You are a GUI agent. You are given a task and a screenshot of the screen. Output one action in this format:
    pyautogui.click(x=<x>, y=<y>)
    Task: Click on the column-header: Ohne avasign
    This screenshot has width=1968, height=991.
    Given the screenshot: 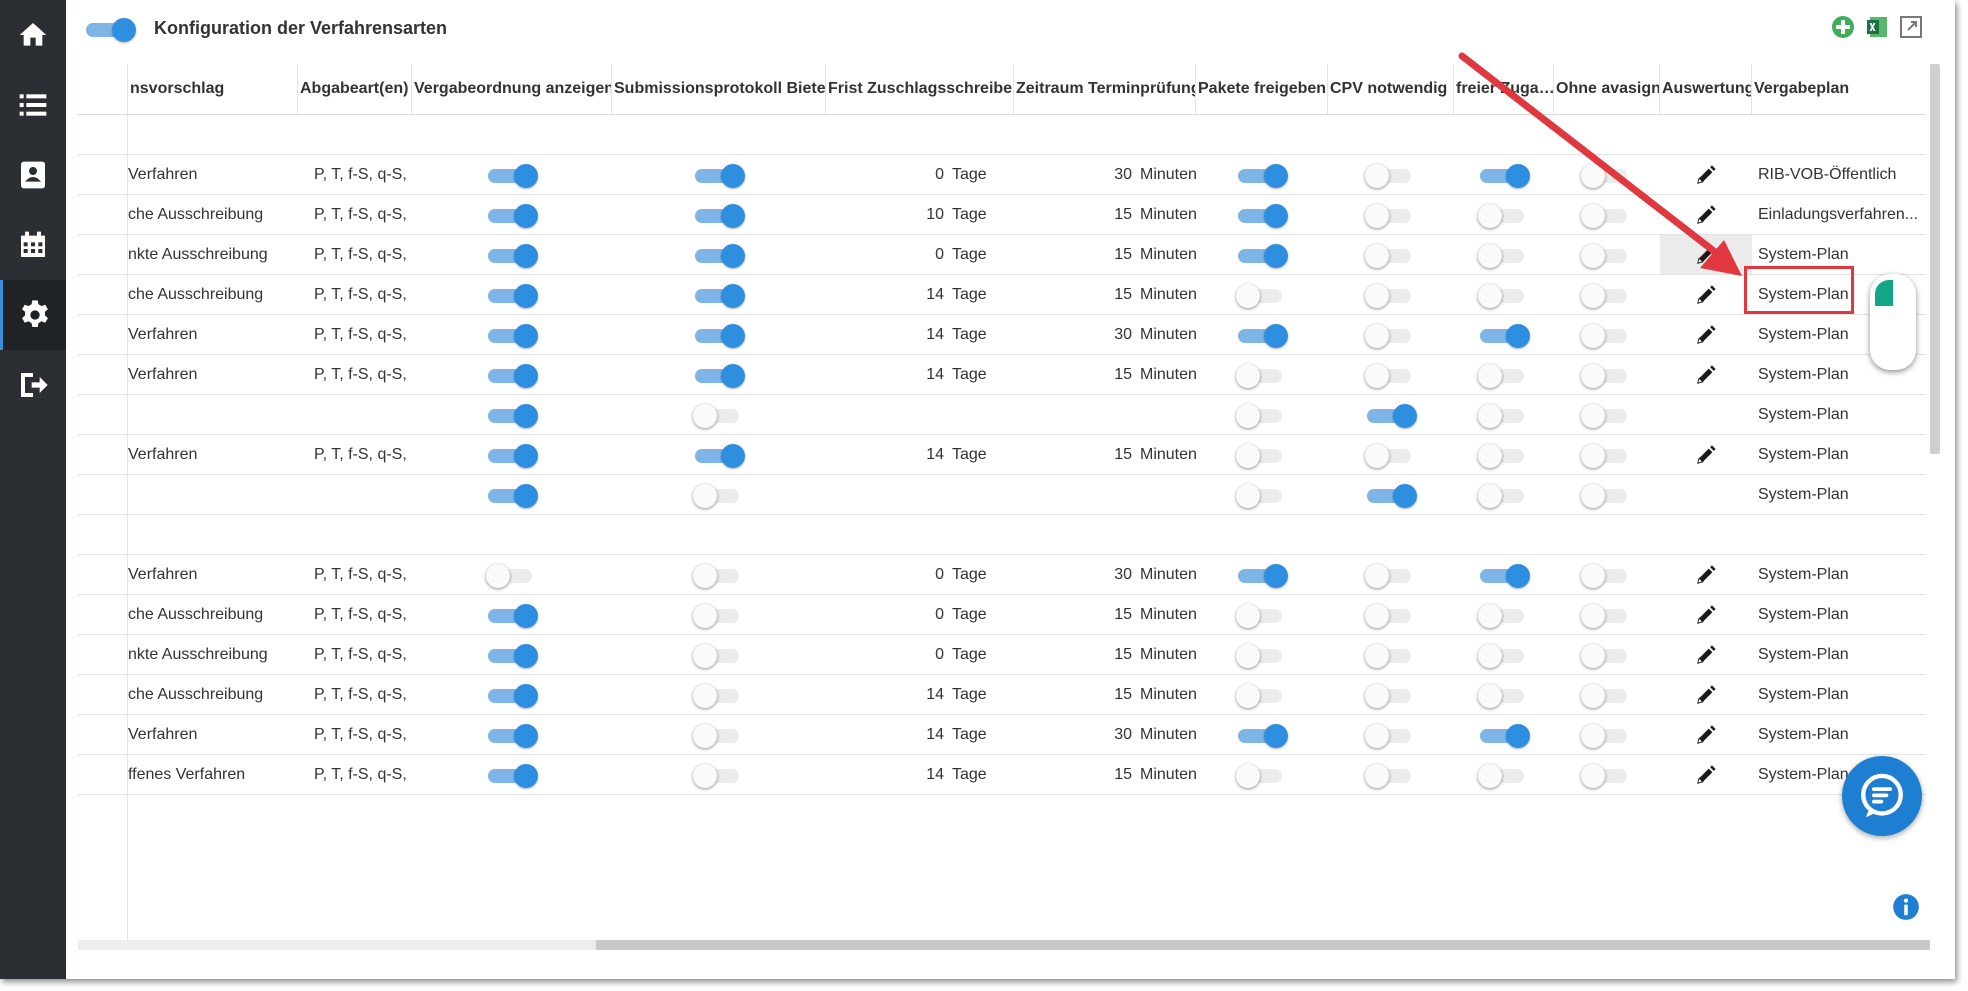 What is the action you would take?
    pyautogui.click(x=1607, y=89)
    